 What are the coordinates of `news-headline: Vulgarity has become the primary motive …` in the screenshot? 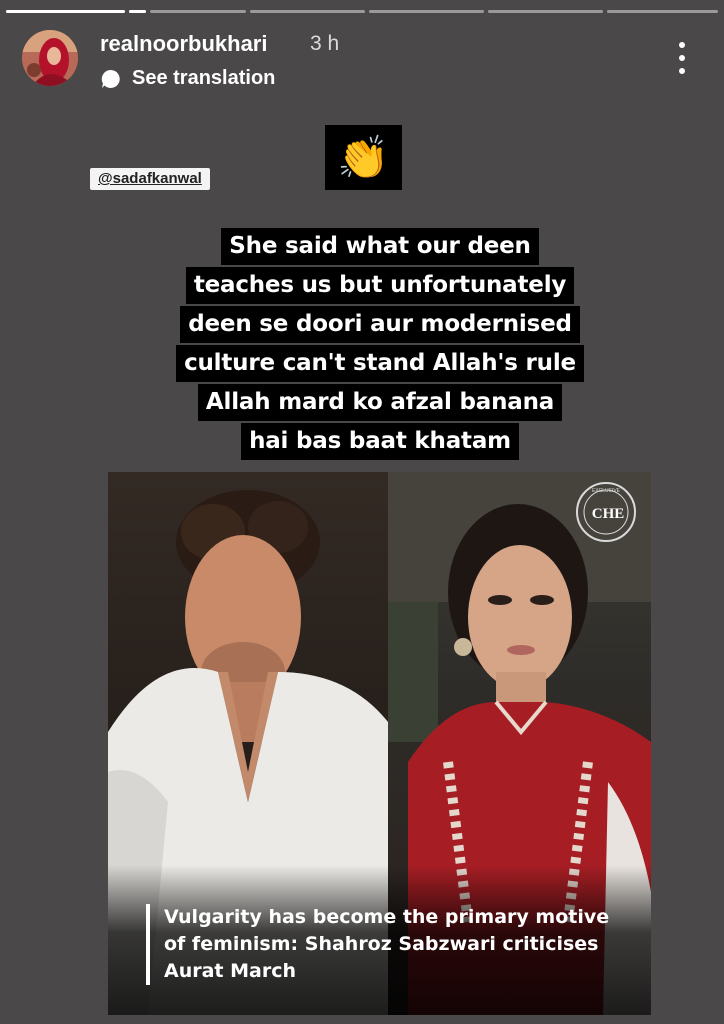 It's located at (398, 944).